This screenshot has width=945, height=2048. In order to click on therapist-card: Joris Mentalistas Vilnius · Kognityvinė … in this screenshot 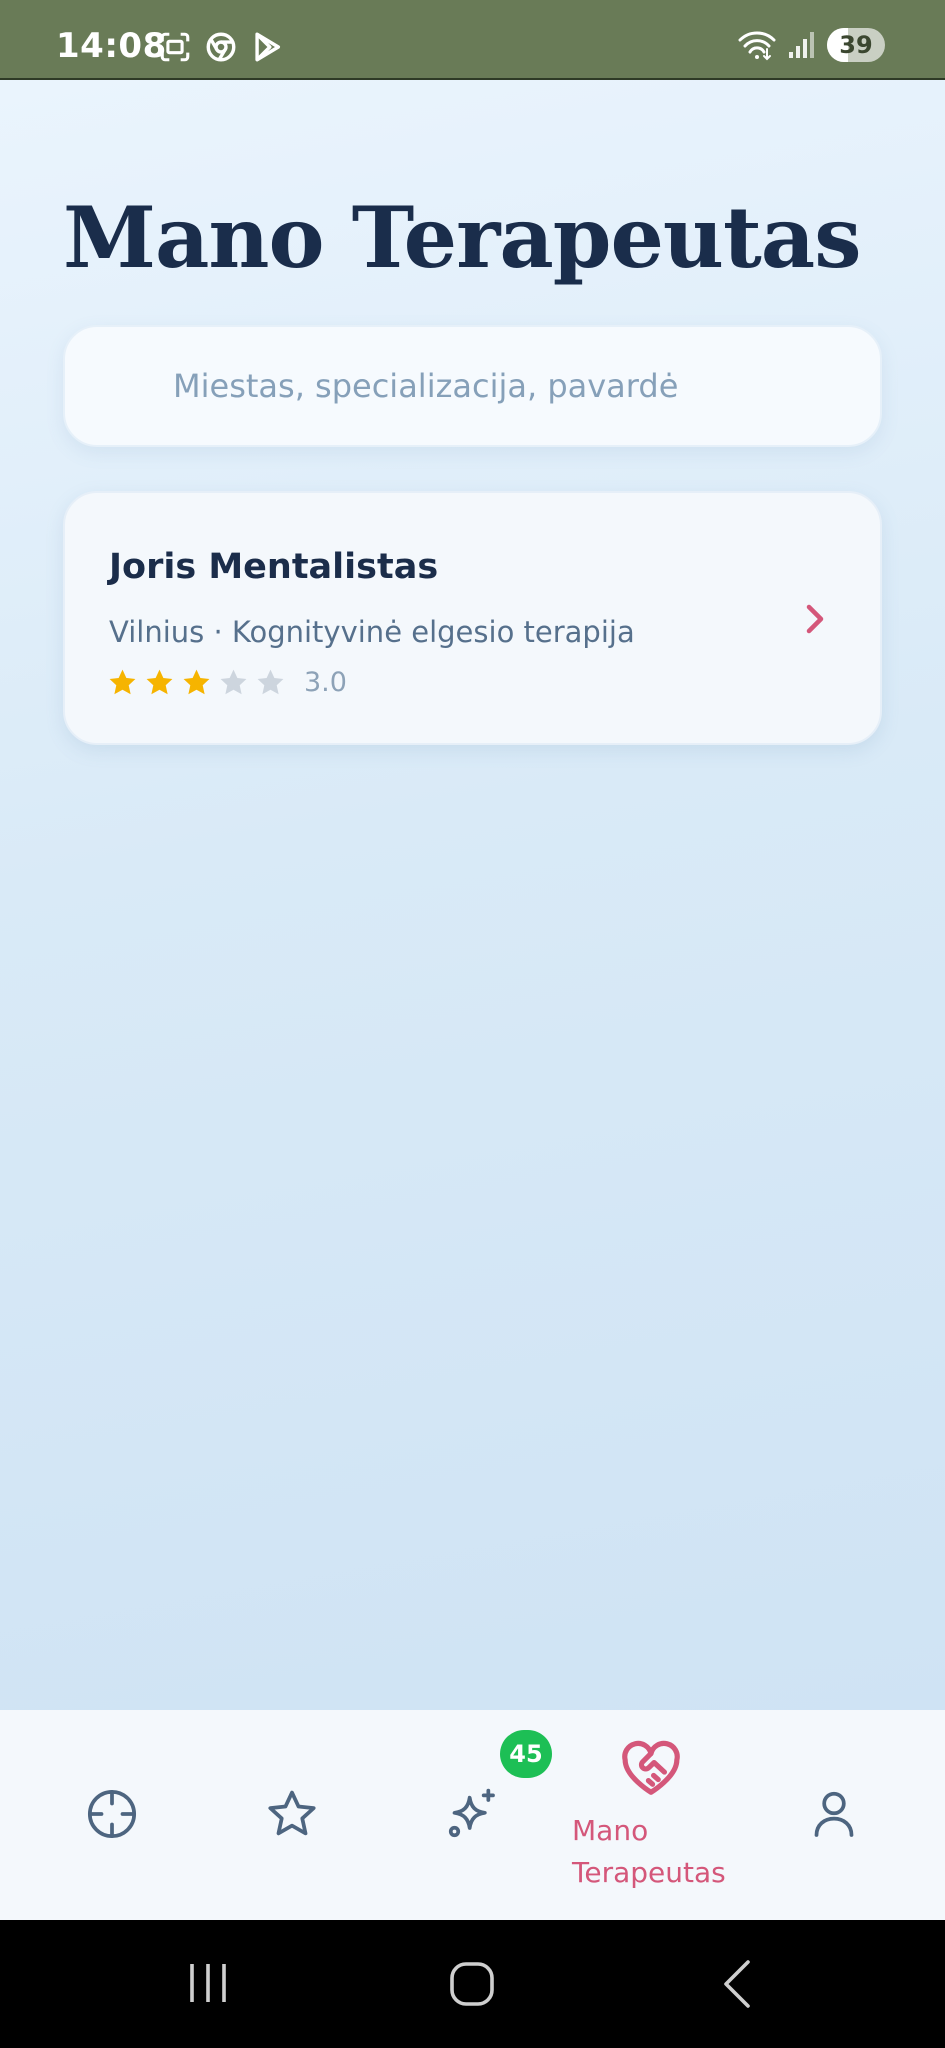, I will do `click(472, 618)`.